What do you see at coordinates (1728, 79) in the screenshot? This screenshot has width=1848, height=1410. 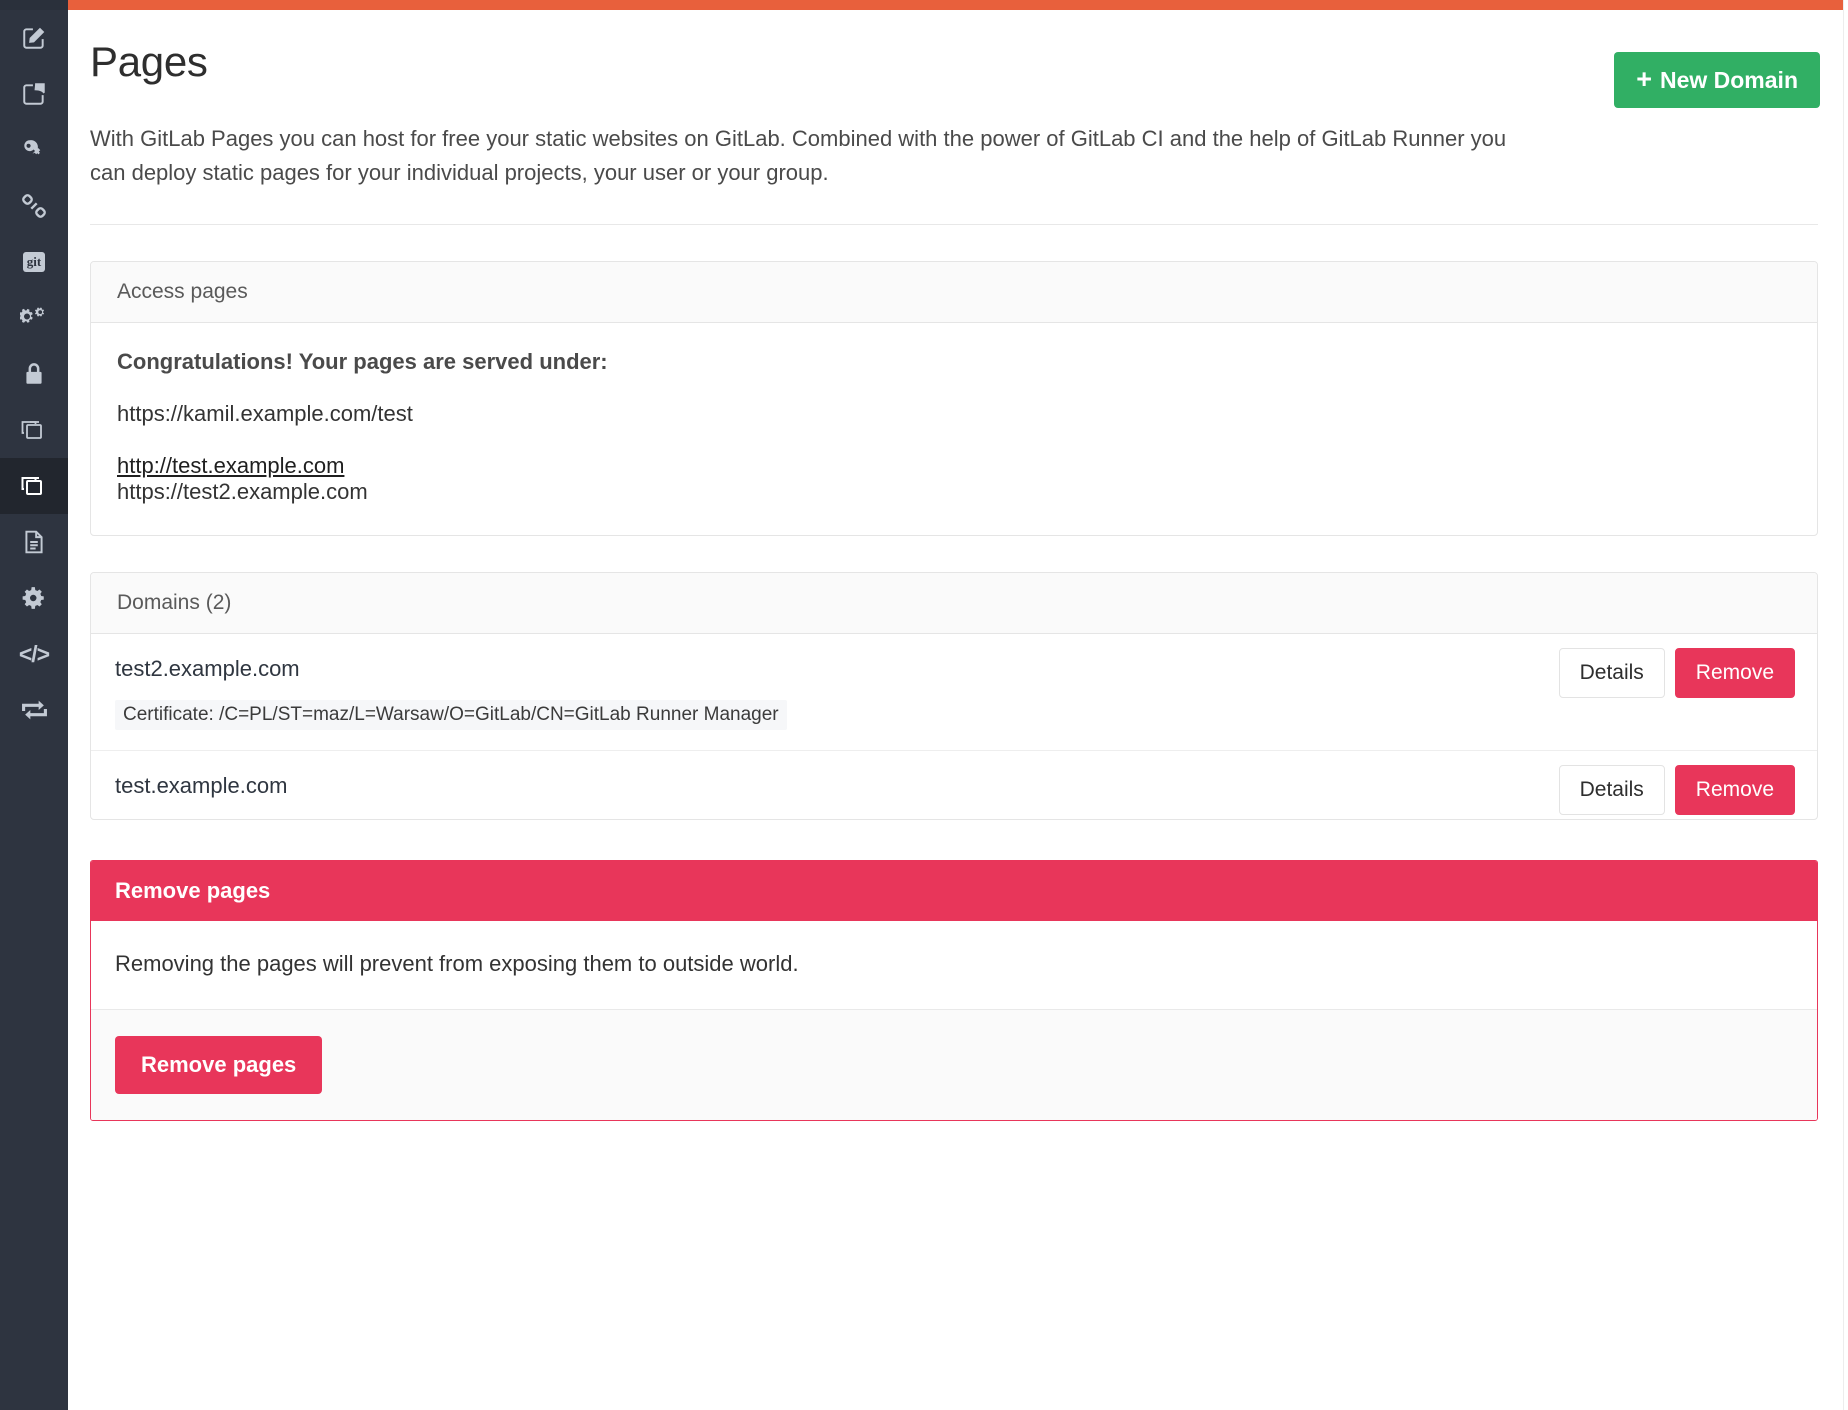 I see `new-domain-label: New Domain` at bounding box center [1728, 79].